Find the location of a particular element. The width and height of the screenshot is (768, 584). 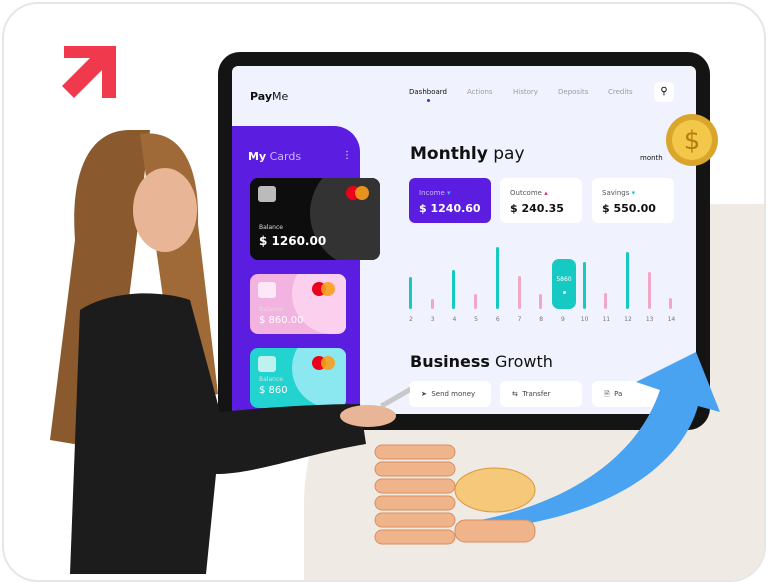

dollar-coin-icon: $ is located at coordinates (692, 140).